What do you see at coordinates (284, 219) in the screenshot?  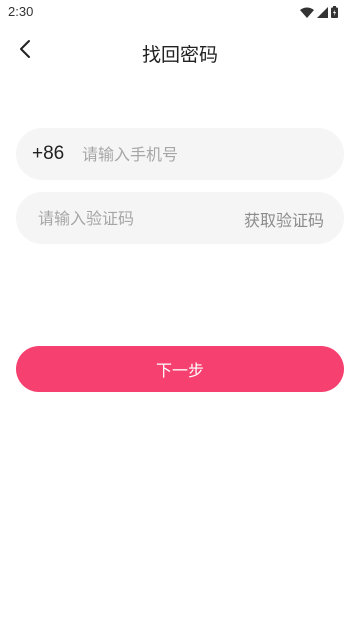 I see `get-code-button: 获取验证码` at bounding box center [284, 219].